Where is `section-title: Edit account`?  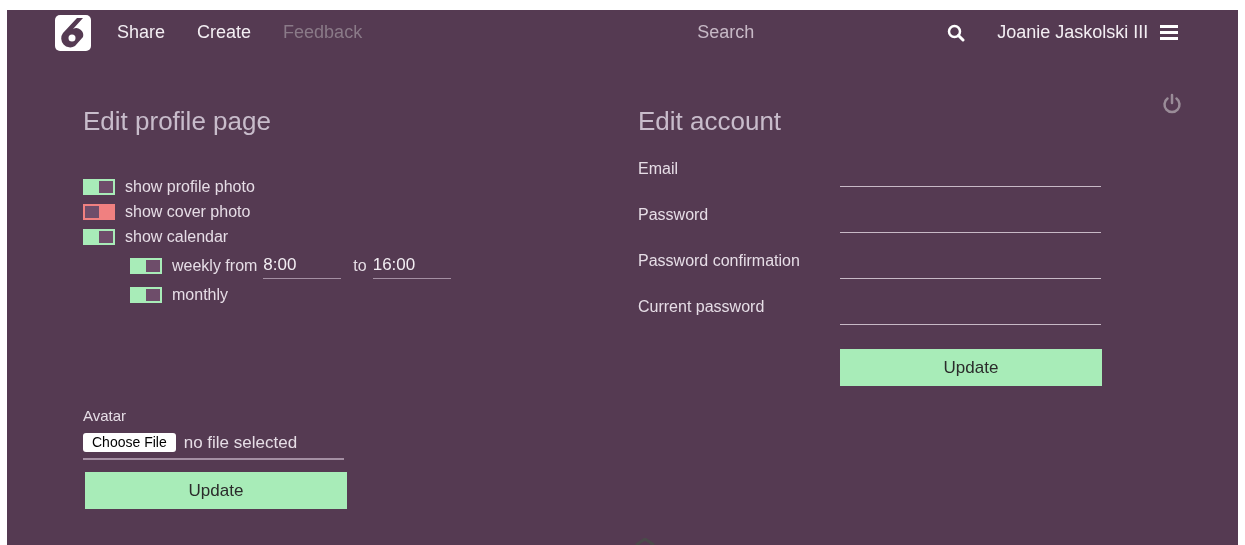 section-title: Edit account is located at coordinates (710, 121).